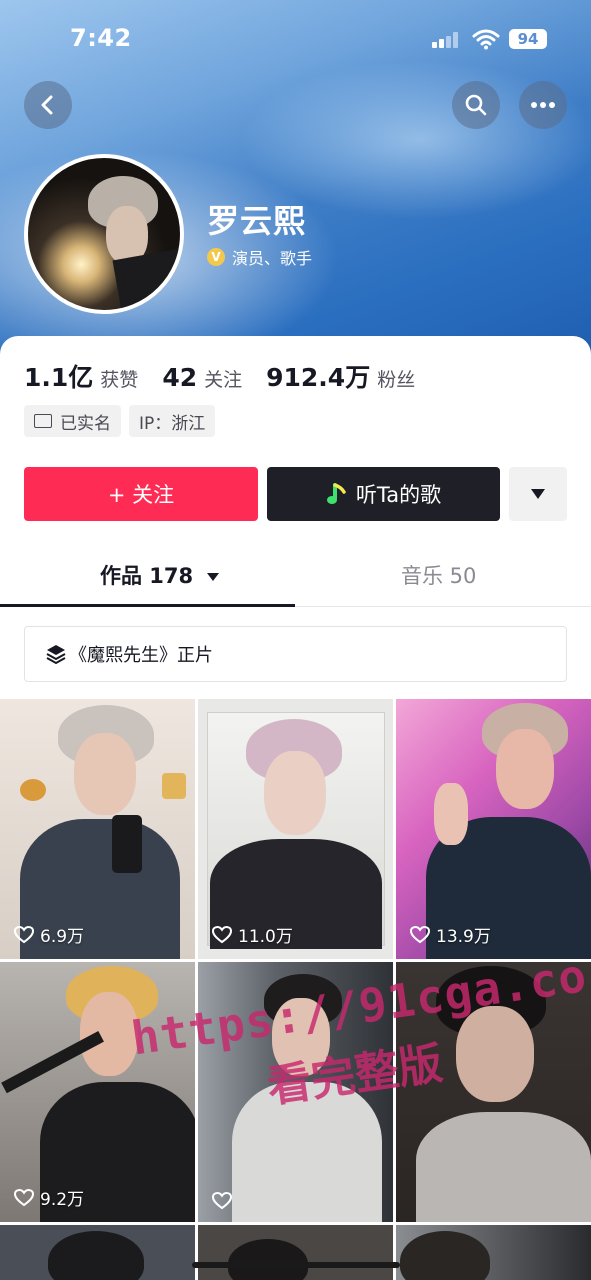  I want to click on chevron-left-icon, so click(47, 105).